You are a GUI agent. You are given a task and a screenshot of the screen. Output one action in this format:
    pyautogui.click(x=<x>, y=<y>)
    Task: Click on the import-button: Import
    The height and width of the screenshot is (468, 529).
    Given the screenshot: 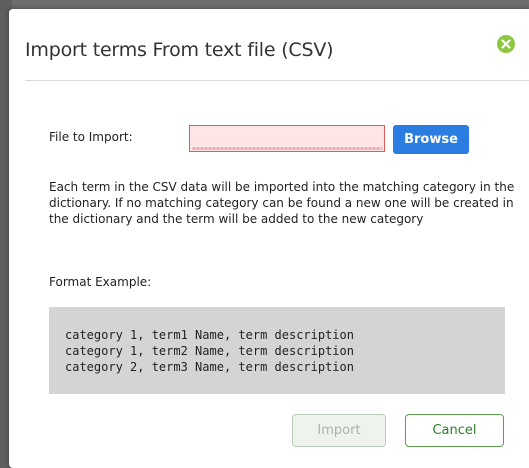 What is the action you would take?
    pyautogui.click(x=339, y=430)
    